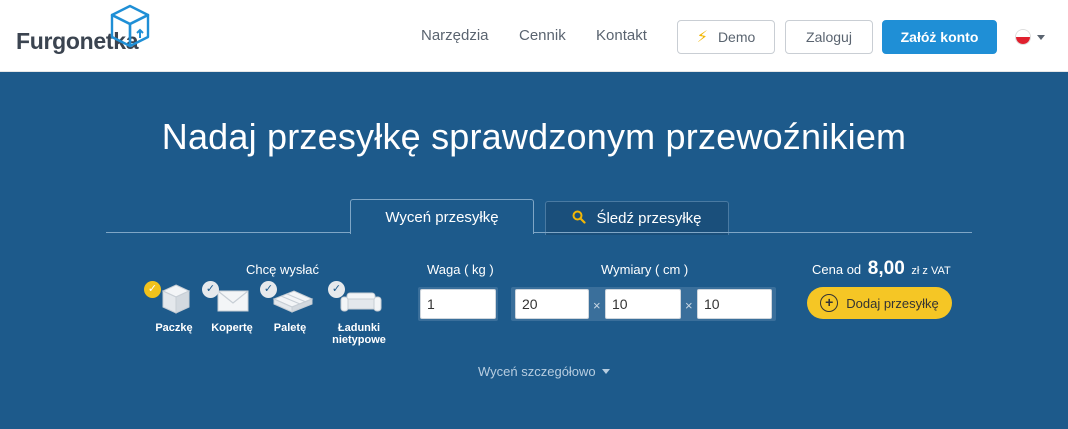  Describe the element at coordinates (702, 37) in the screenshot. I see `lightning-icon: ⚡` at that location.